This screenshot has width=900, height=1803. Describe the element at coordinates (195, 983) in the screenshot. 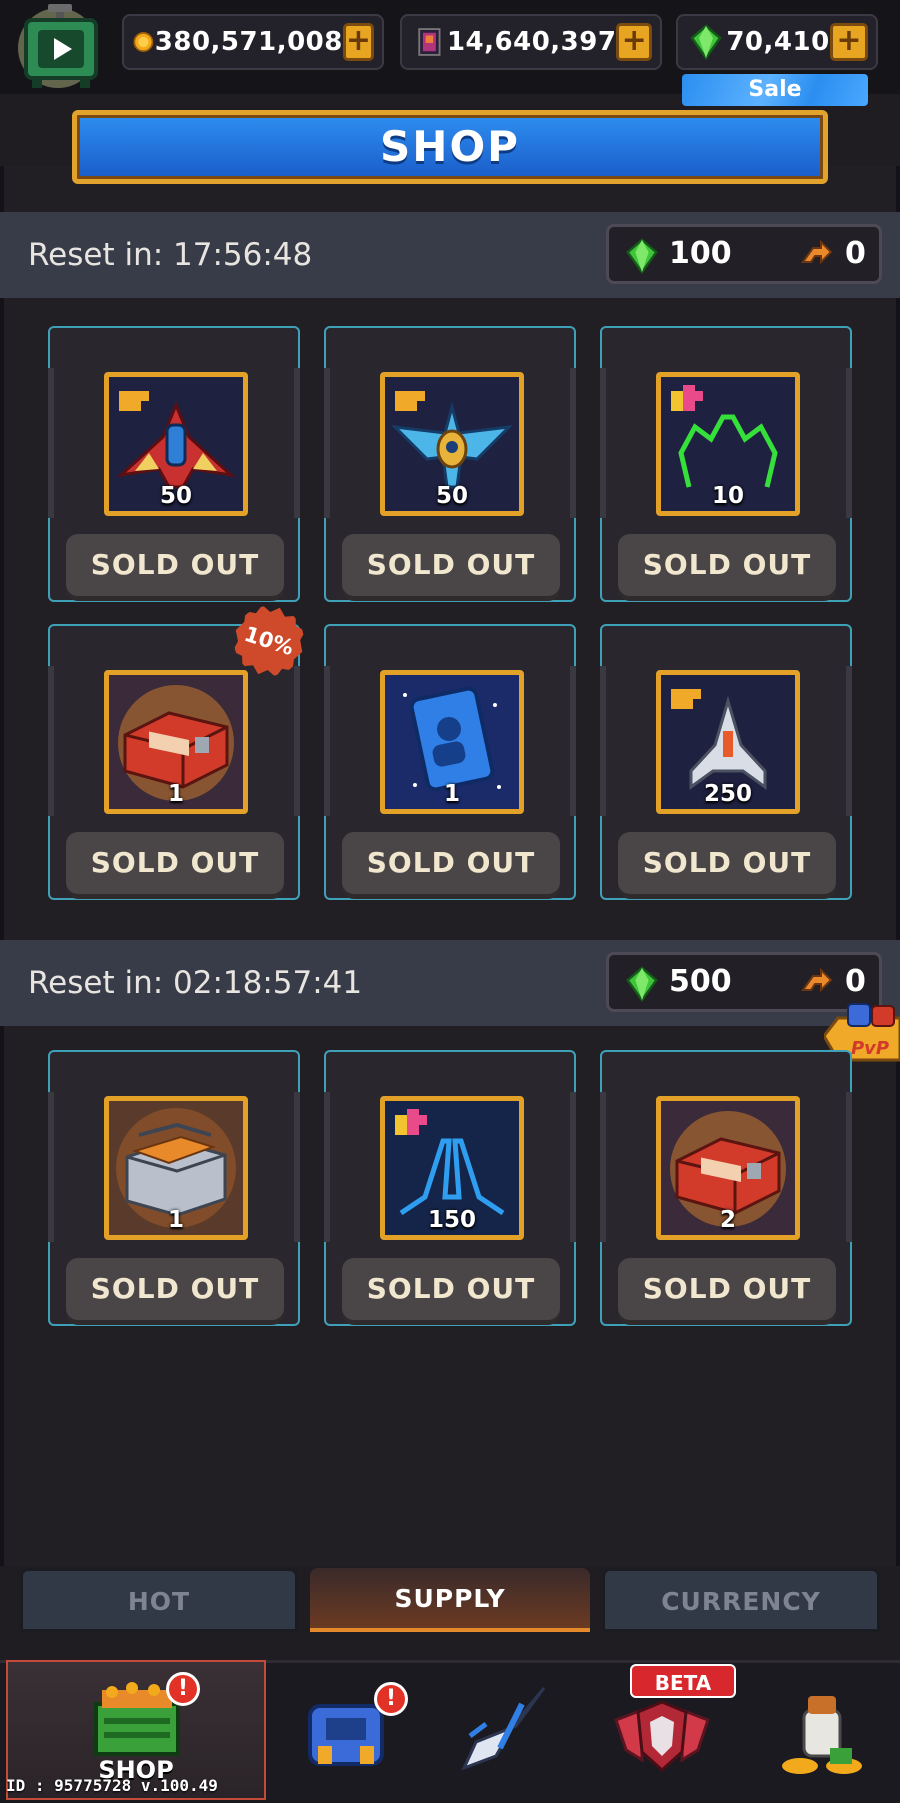

I see `reset-timer: Reset in: 02:18:57:41` at that location.